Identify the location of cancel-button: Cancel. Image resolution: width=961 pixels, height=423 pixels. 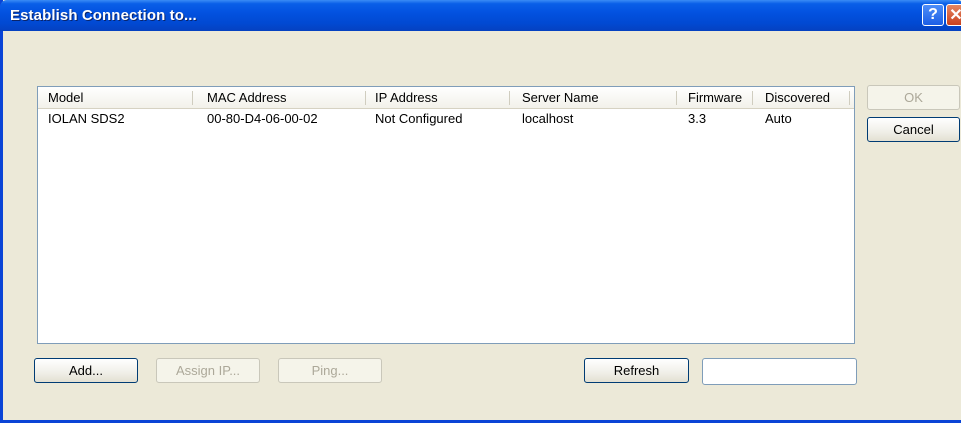
(913, 129).